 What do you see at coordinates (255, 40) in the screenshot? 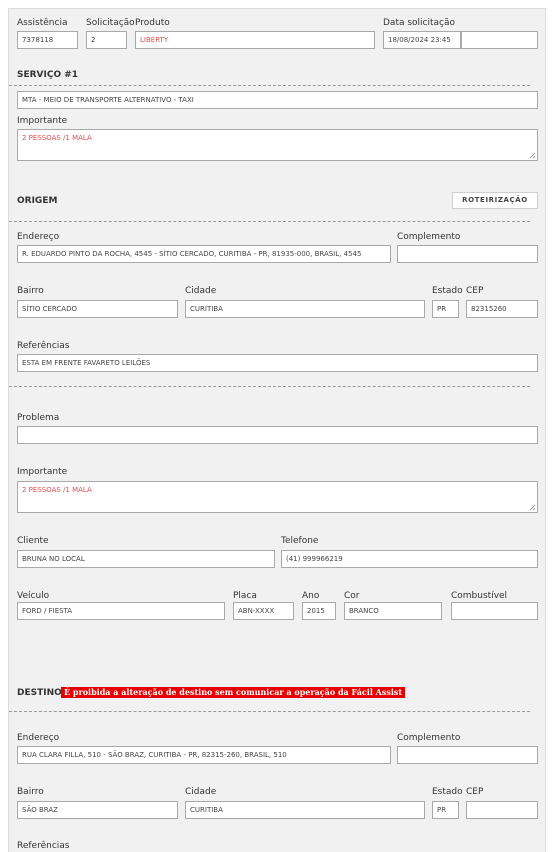
I see `produto-field: LIBERTY` at bounding box center [255, 40].